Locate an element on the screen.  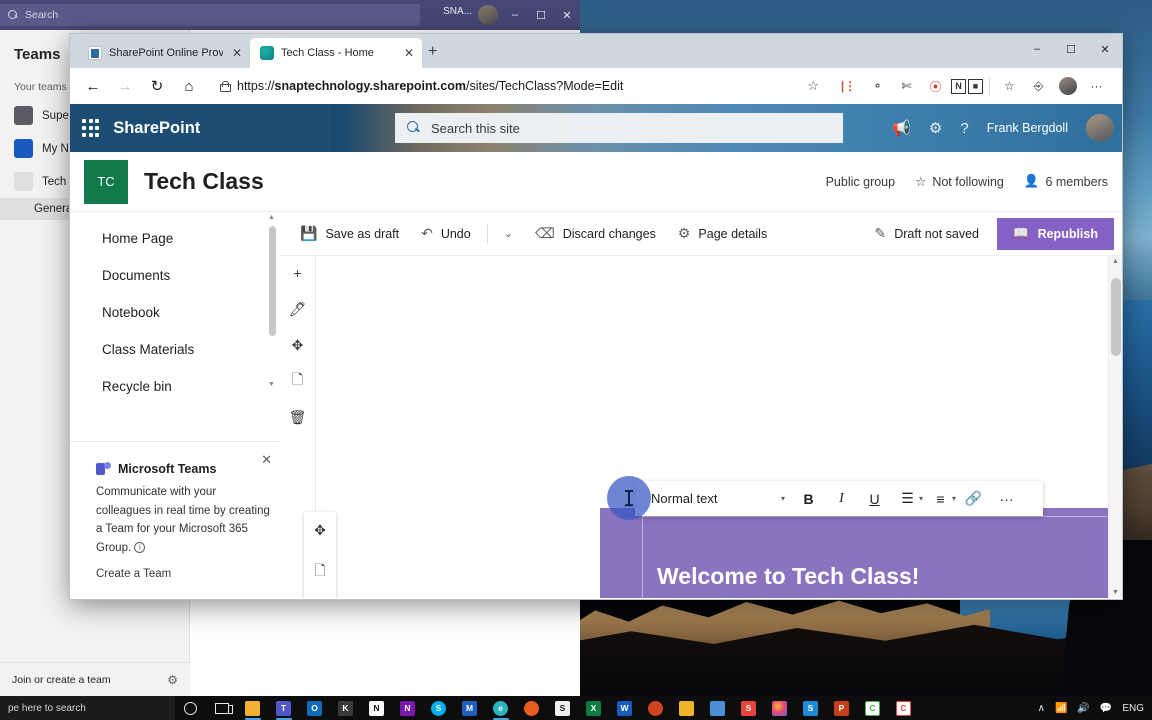
taskbar-app-camtasia: C is located at coordinates (872, 708).